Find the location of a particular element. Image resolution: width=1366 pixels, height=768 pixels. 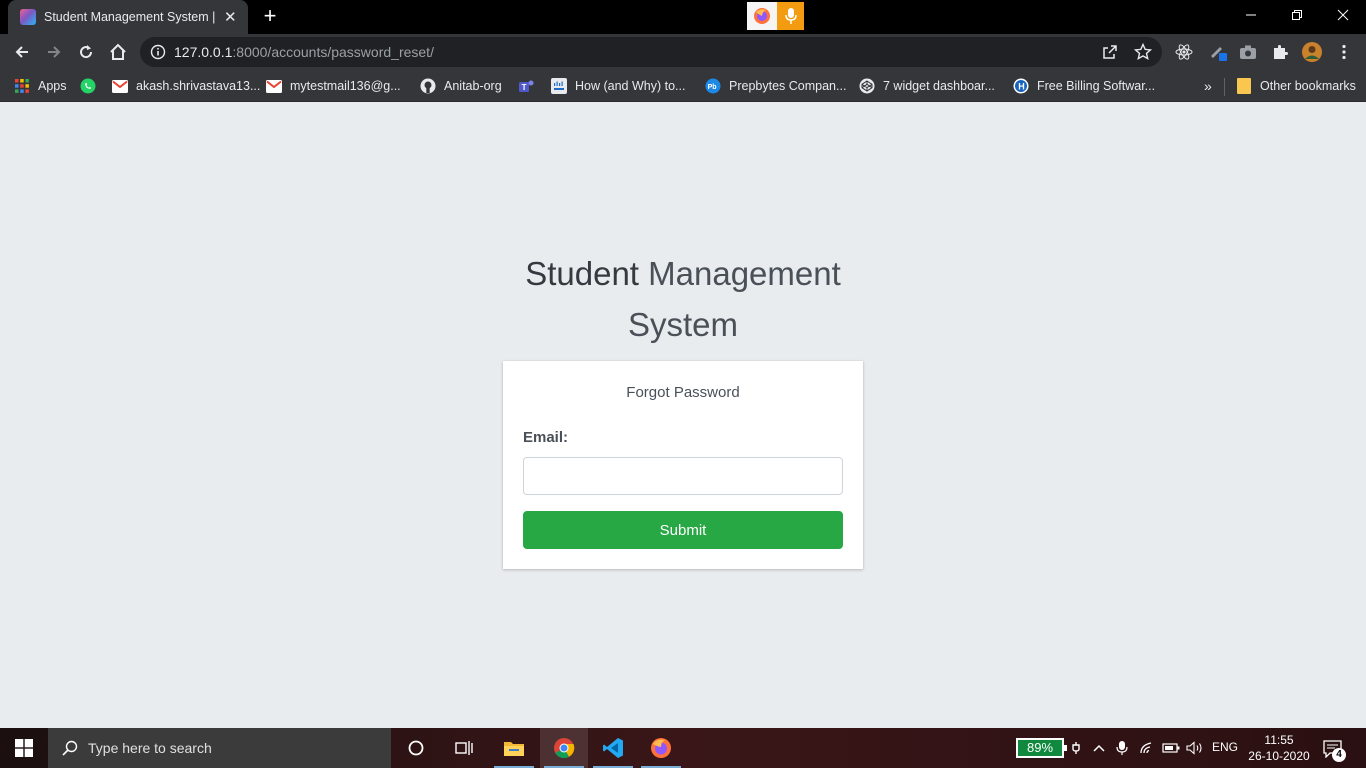

email-label: Email: is located at coordinates (546, 437).